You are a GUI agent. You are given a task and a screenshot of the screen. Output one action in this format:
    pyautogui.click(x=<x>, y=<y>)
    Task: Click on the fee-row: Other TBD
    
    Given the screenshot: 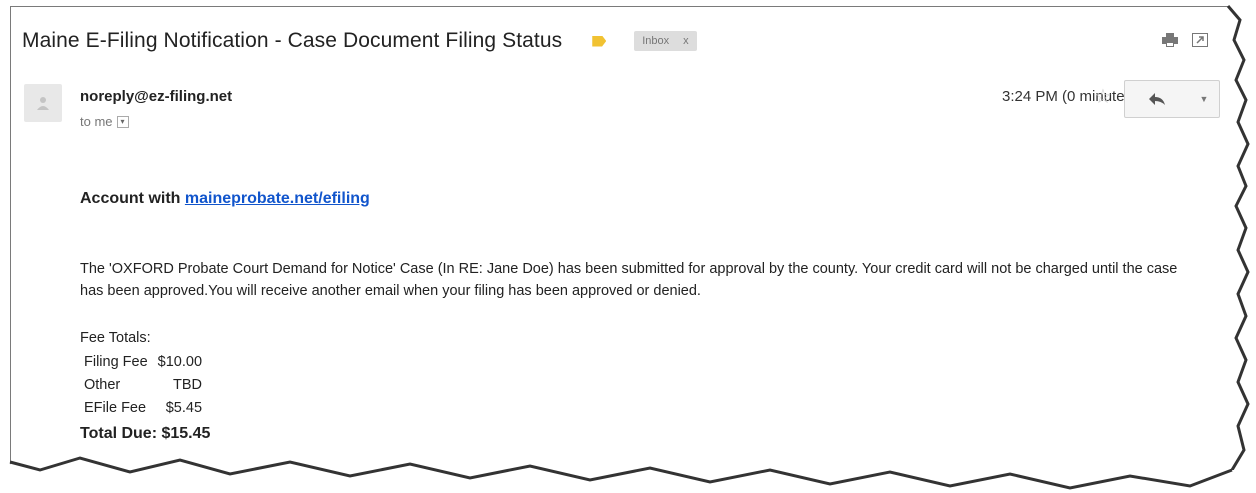 What is the action you would take?
    pyautogui.click(x=146, y=384)
    